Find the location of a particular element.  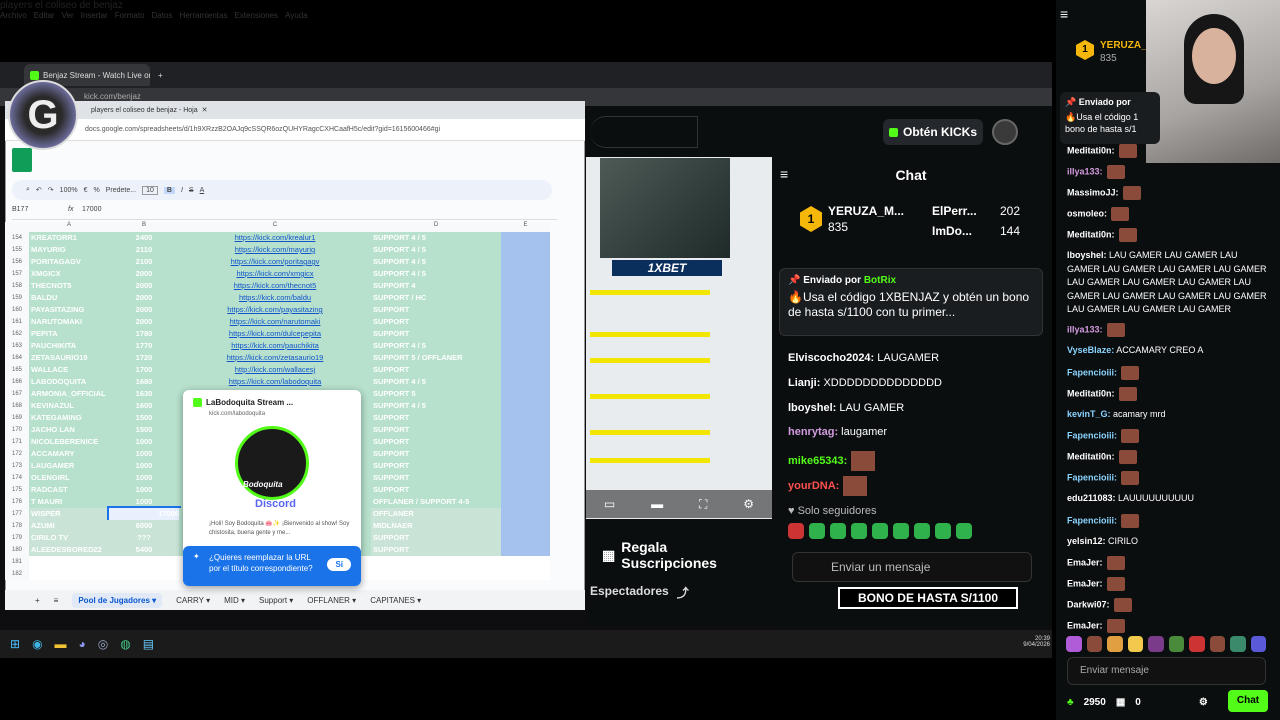

share-icon: ⤴ is located at coordinates (683, 592).